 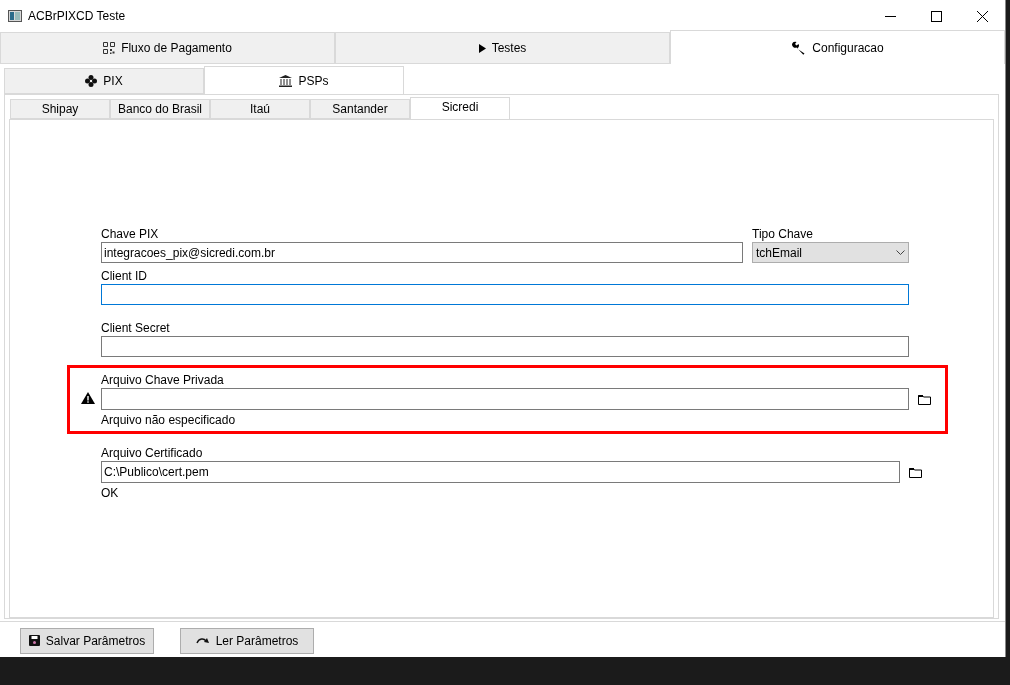 I want to click on file-path-field: C:\Publico\cert.pem, so click(x=500, y=472).